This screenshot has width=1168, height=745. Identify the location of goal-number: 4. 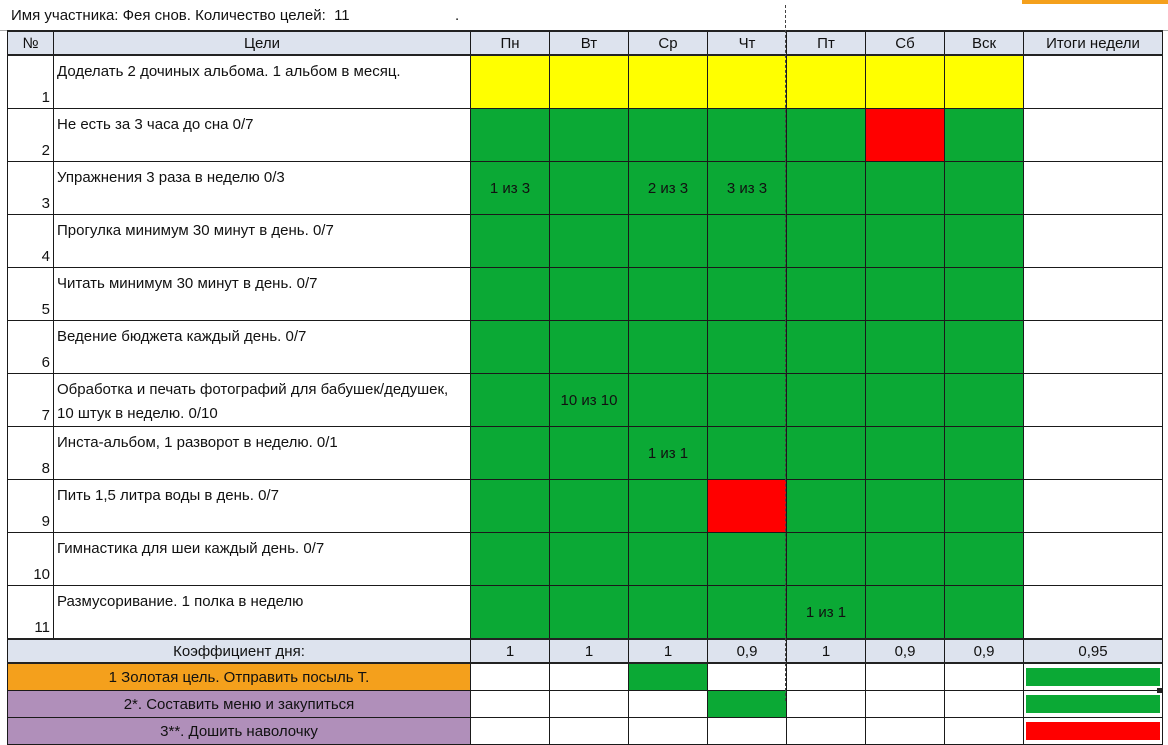
(30, 241).